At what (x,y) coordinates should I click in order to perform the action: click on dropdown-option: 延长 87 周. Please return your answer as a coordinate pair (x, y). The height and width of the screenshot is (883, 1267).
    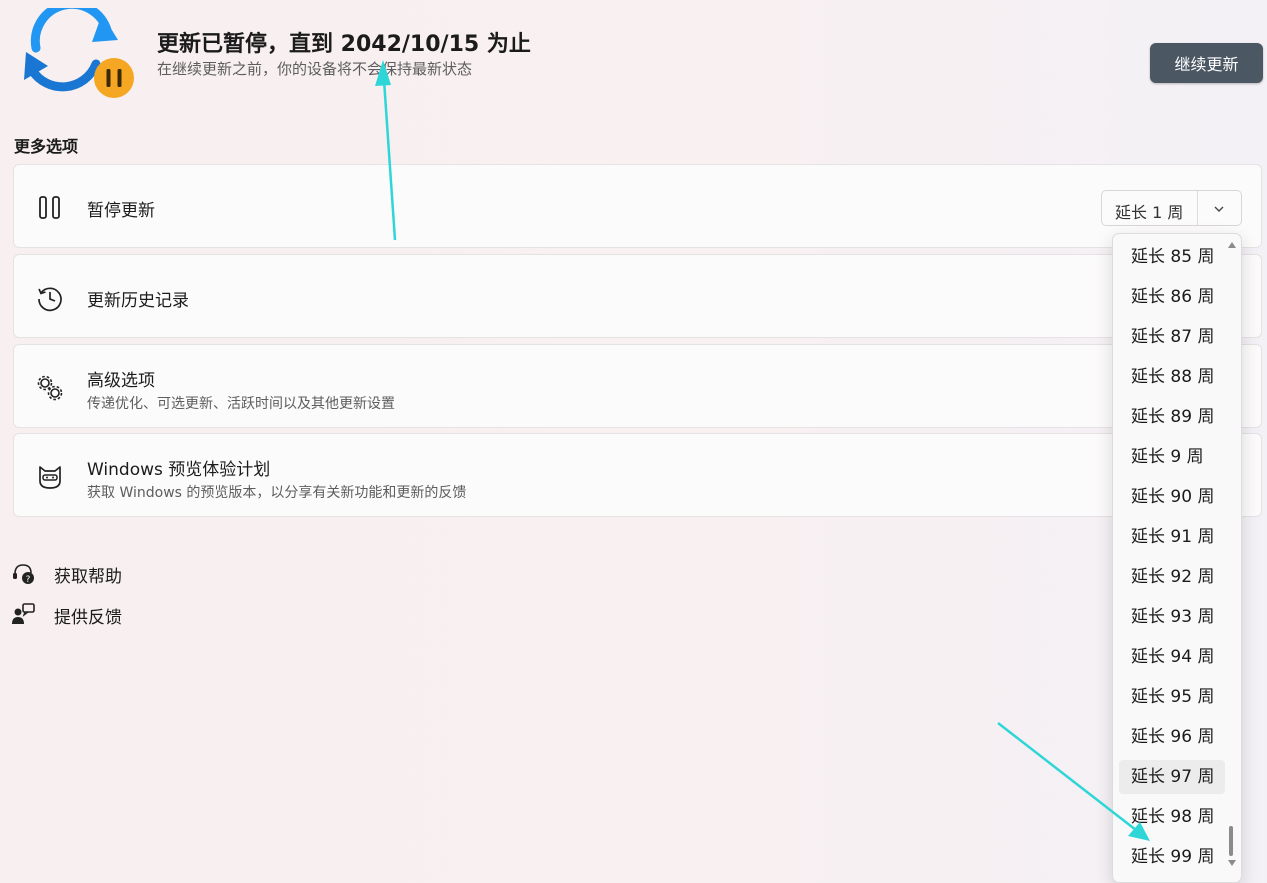
    Looking at the image, I should click on (1172, 337).